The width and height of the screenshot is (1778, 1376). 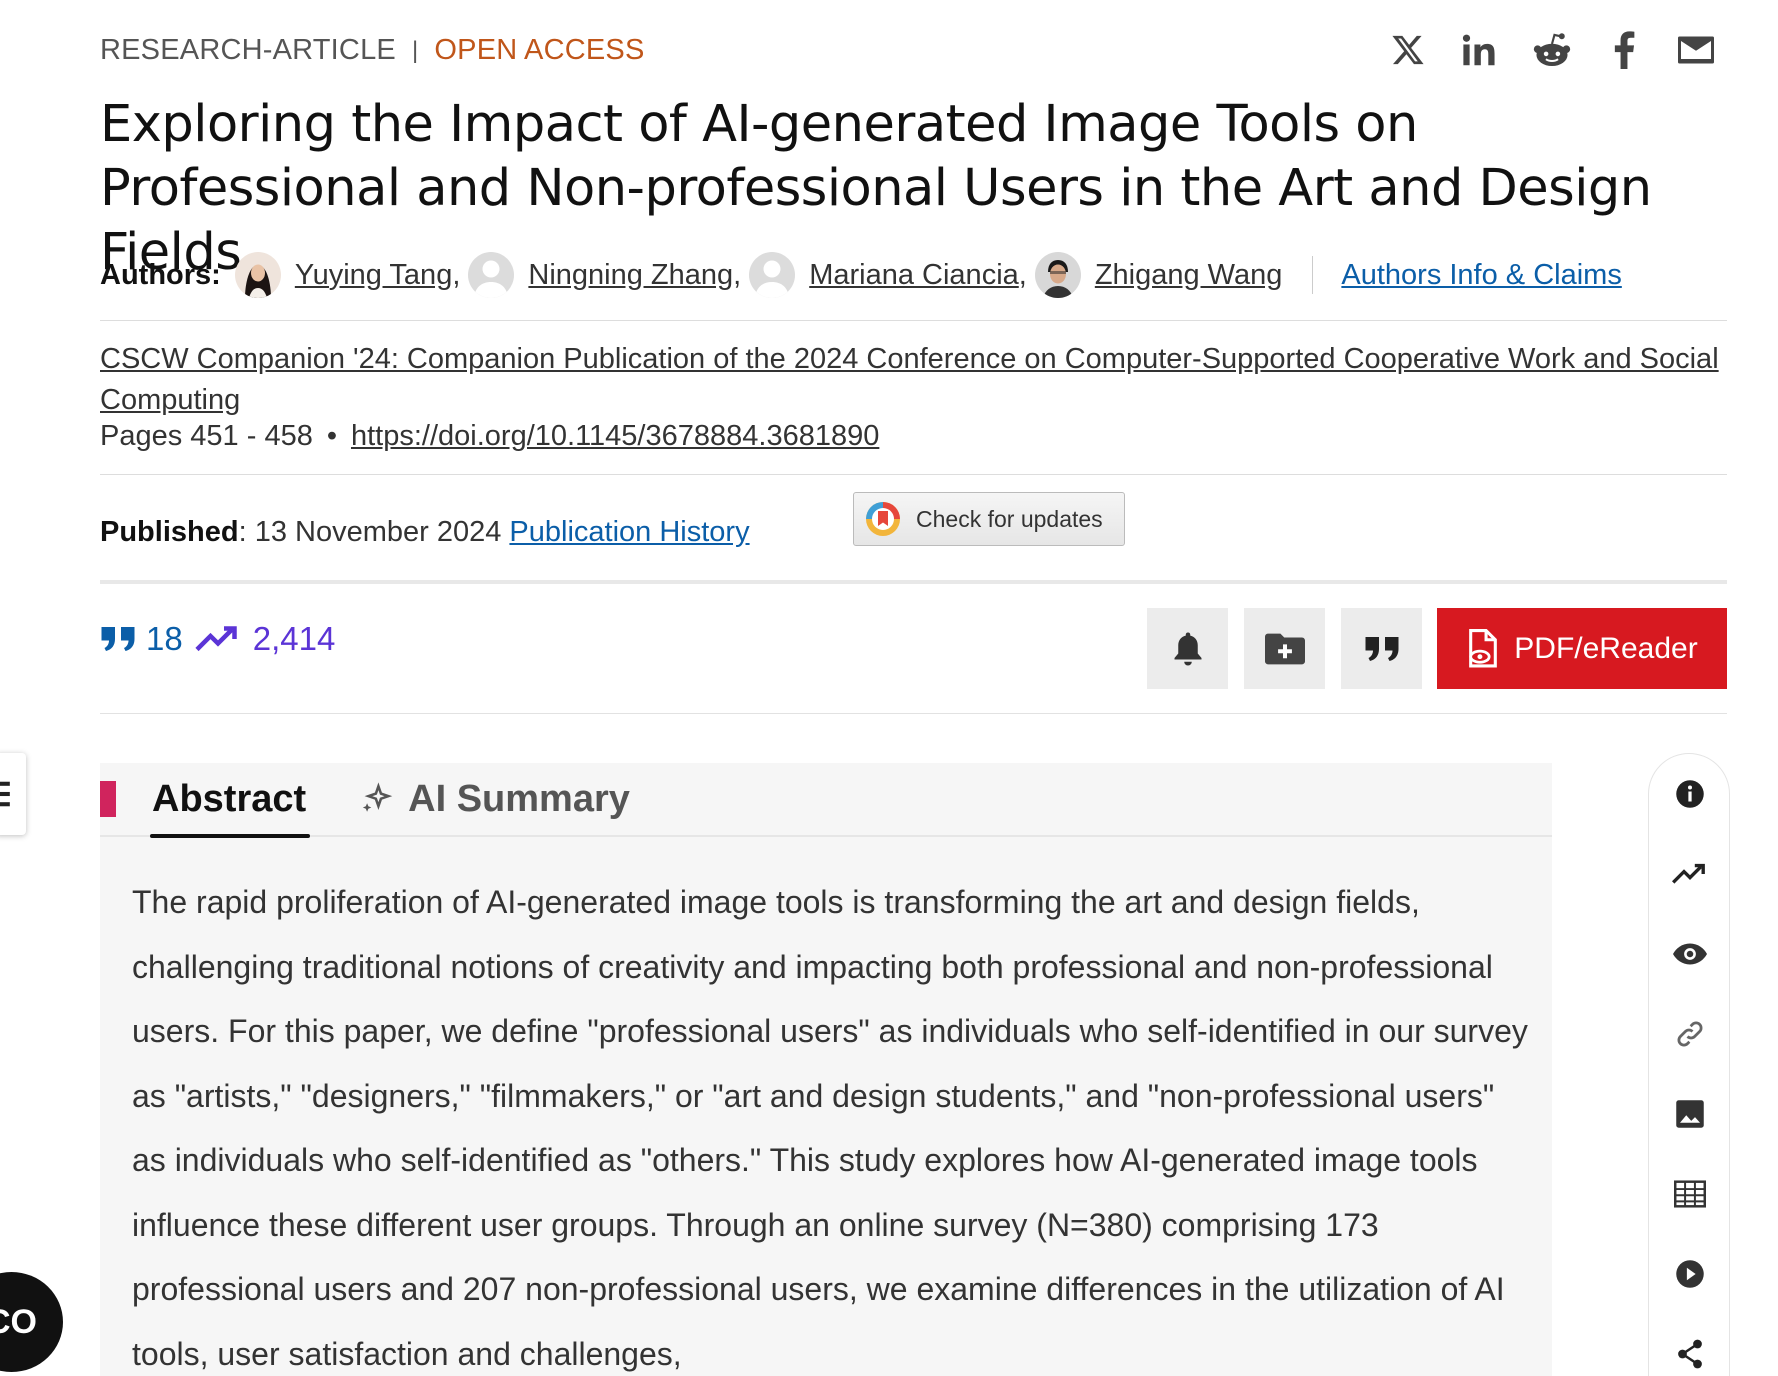 What do you see at coordinates (1690, 1274) in the screenshot?
I see `play-icon` at bounding box center [1690, 1274].